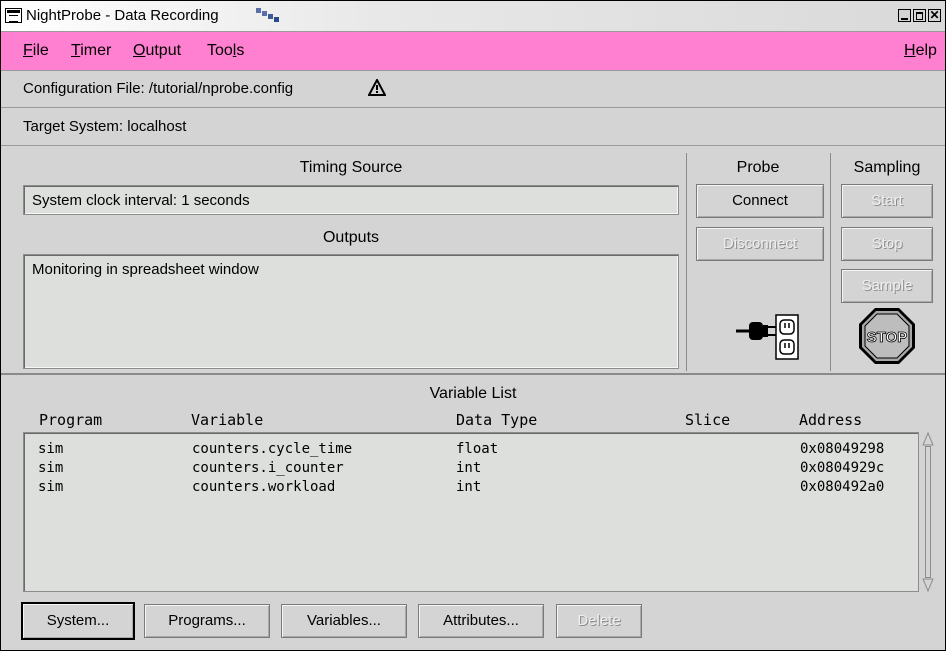  Describe the element at coordinates (842, 449) in the screenshot. I see `cell-address: 0x08049298` at that location.